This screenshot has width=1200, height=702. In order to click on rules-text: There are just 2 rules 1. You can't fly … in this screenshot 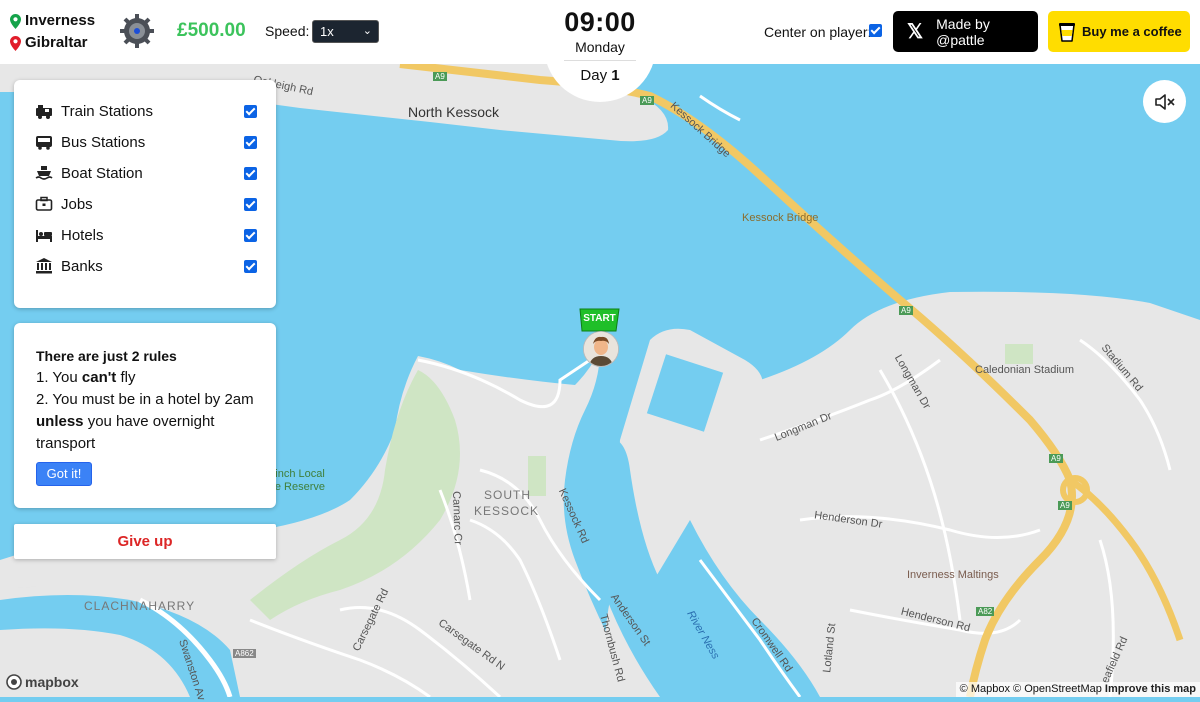, I will do `click(148, 400)`.